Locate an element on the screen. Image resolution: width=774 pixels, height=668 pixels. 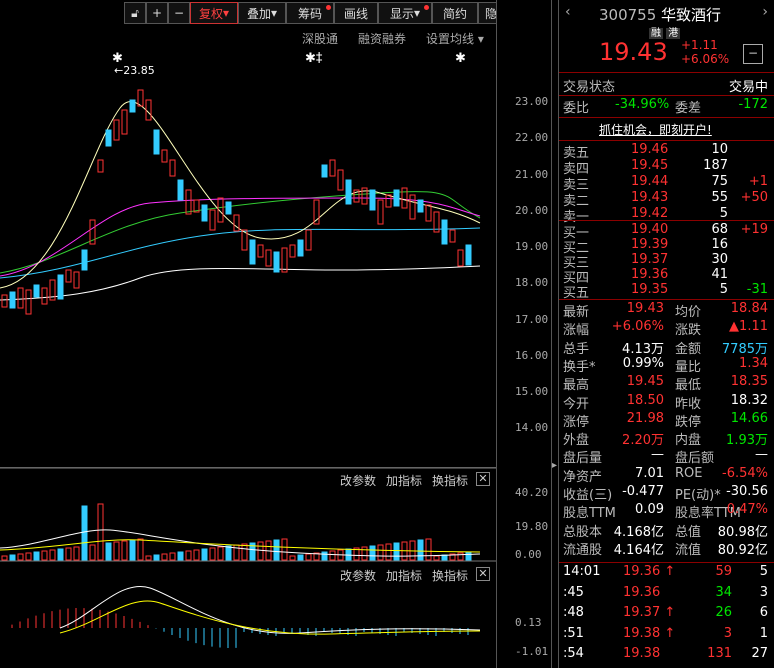
stat-label: 跌停 is located at coordinates (688, 422).